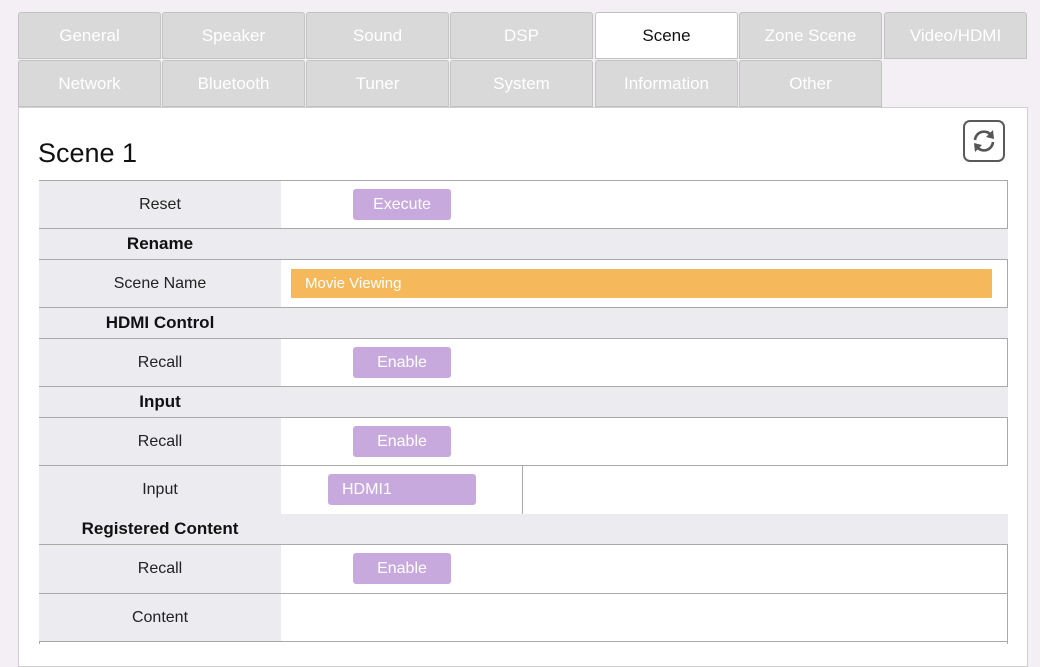 Image resolution: width=1040 pixels, height=667 pixels. Describe the element at coordinates (523, 529) in the screenshot. I see `registered-content-section: Registered Content` at that location.